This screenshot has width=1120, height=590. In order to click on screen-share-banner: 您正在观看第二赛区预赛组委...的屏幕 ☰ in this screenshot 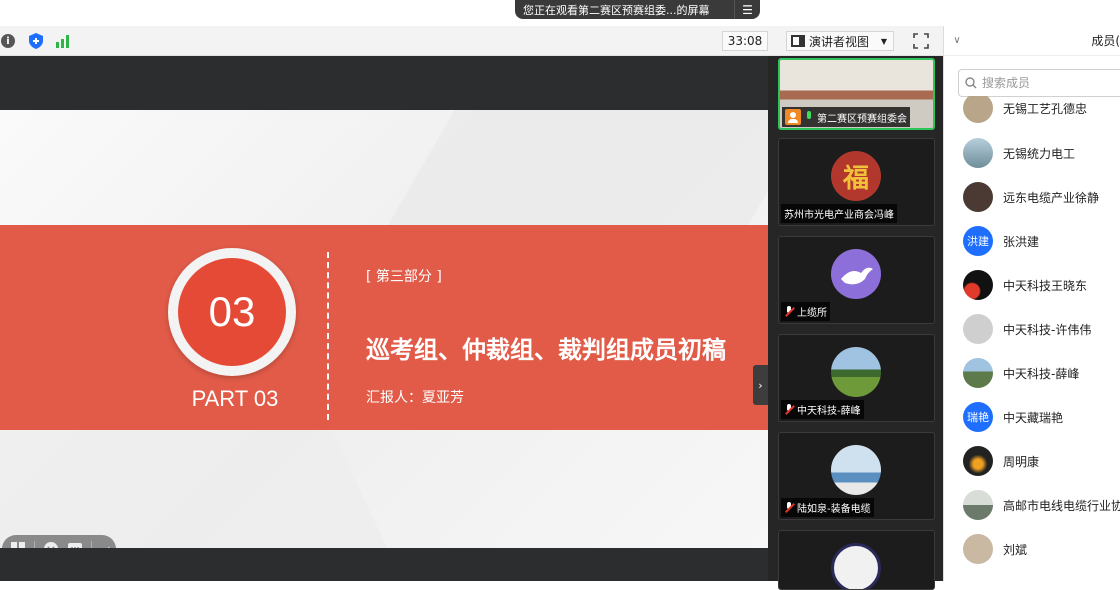, I will do `click(637, 9)`.